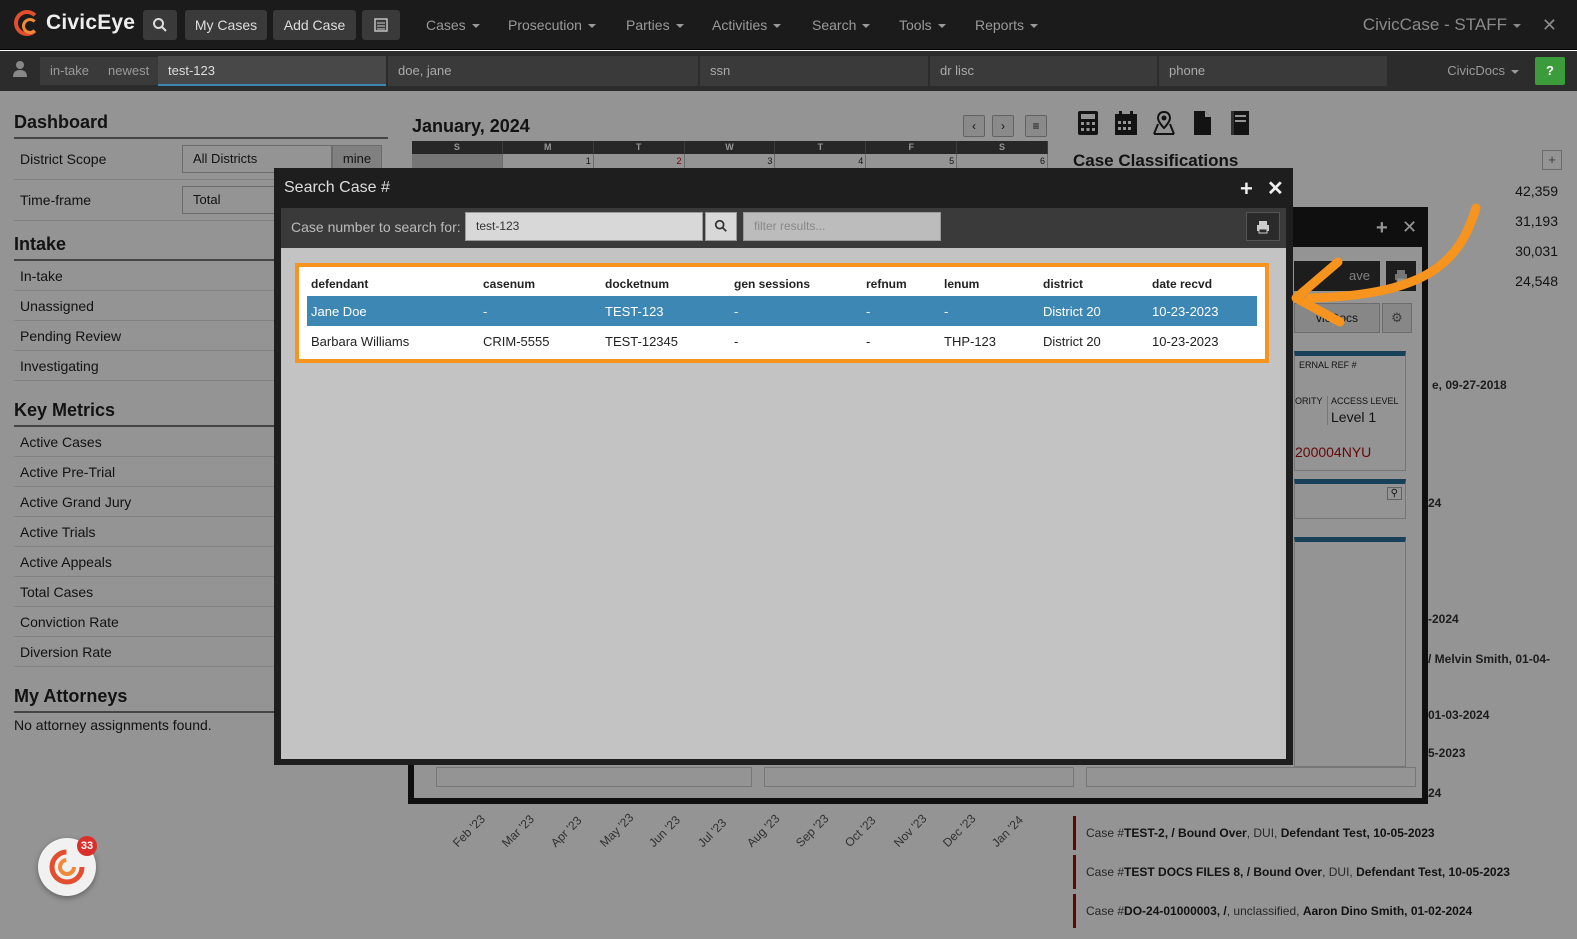 The width and height of the screenshot is (1577, 939). I want to click on column-header: defendant, so click(393, 284).